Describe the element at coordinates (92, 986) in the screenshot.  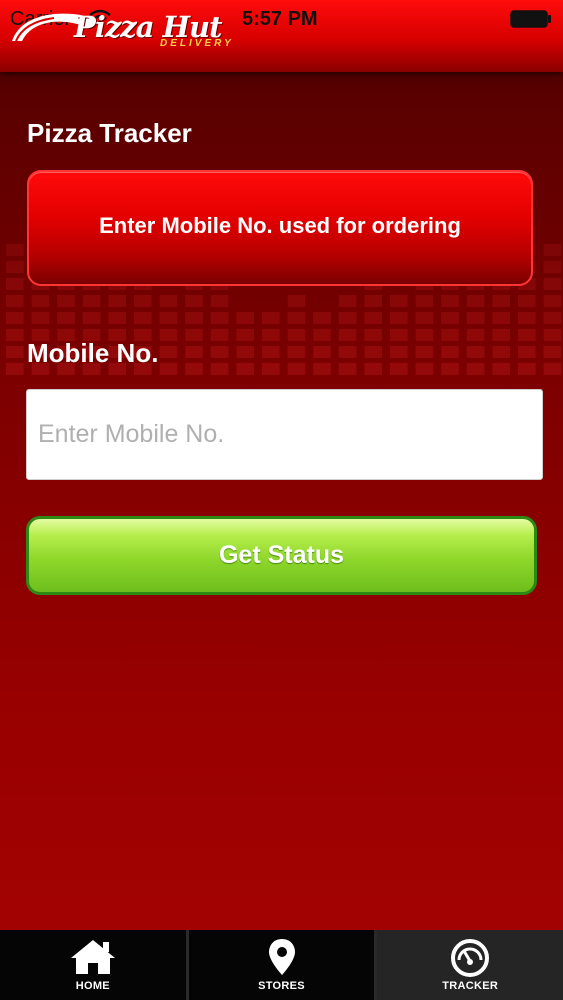
I see `tab-home-label: HOME` at that location.